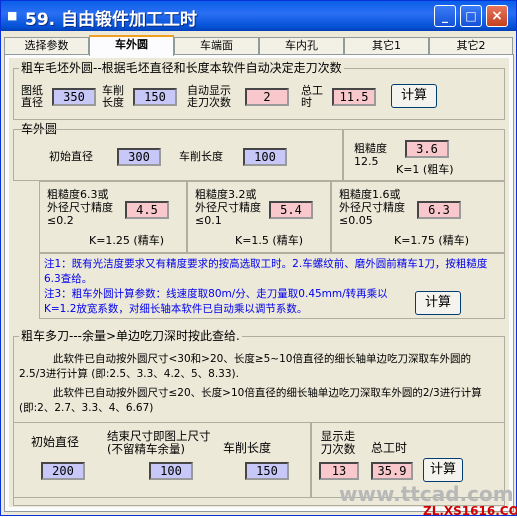 The width and height of the screenshot is (517, 518). What do you see at coordinates (267, 97) in the screenshot?
I see `auto-passes-field: 2` at bounding box center [267, 97].